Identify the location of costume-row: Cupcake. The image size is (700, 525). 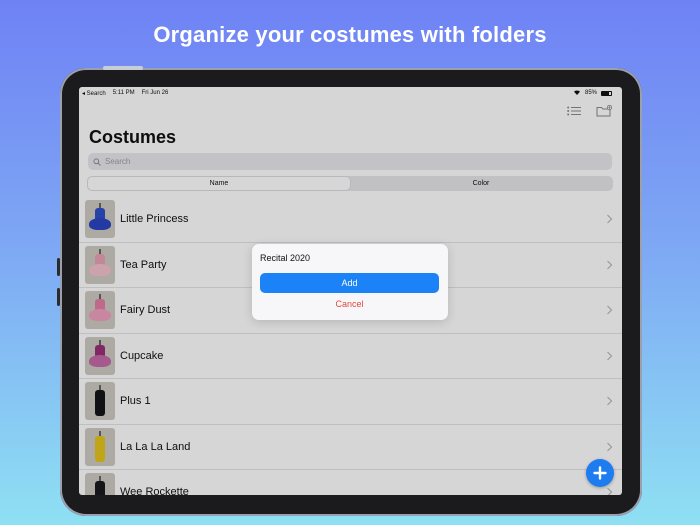
(350, 356).